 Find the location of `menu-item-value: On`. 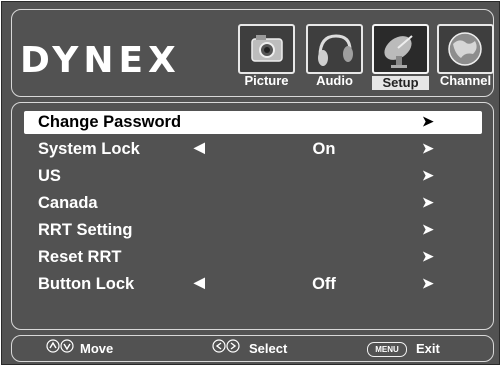

menu-item-value: On is located at coordinates (324, 149).